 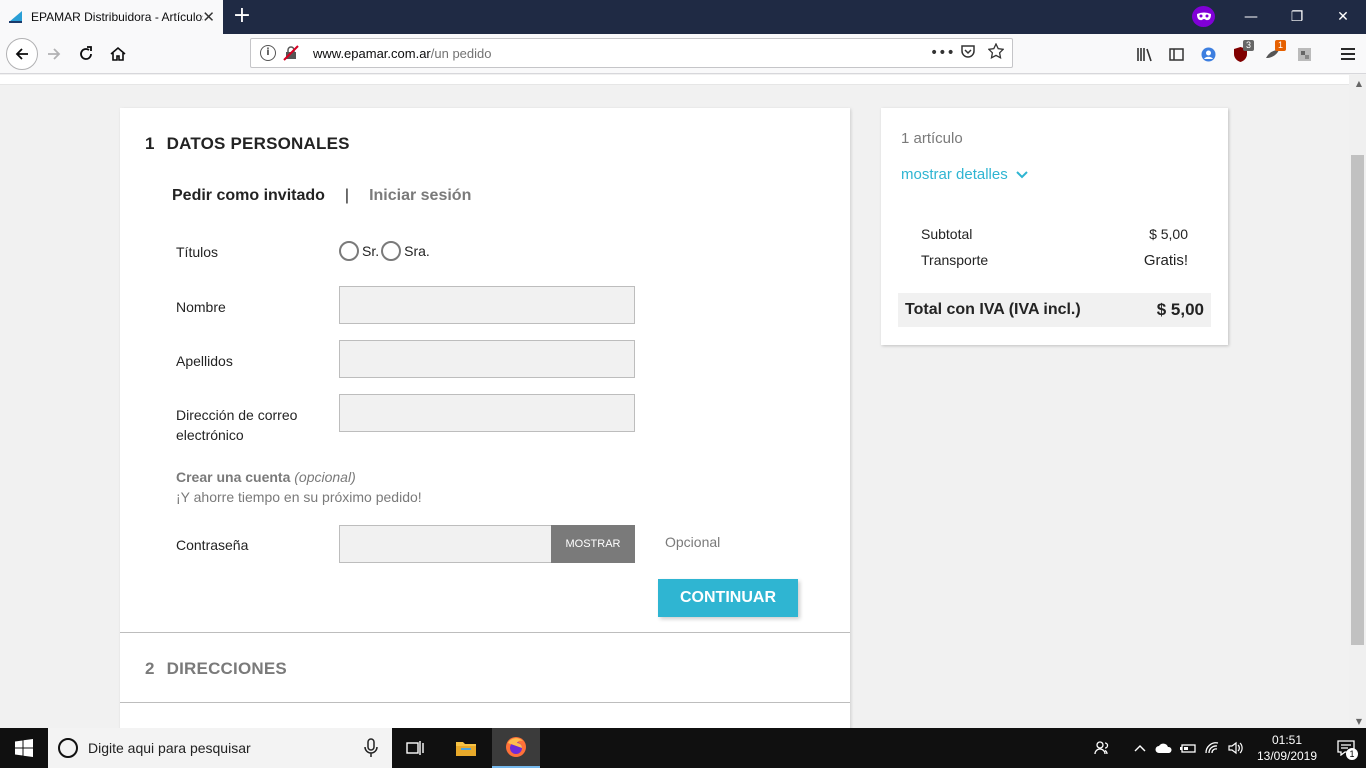 I want to click on cortana-icon, so click(x=68, y=748).